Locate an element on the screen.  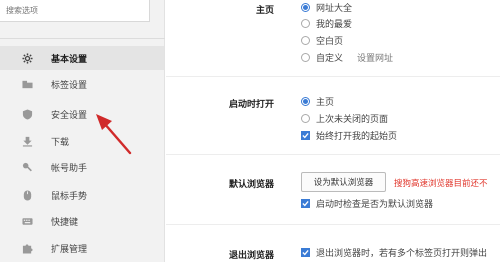
set-url-link: 设置网址 is located at coordinates (375, 57).